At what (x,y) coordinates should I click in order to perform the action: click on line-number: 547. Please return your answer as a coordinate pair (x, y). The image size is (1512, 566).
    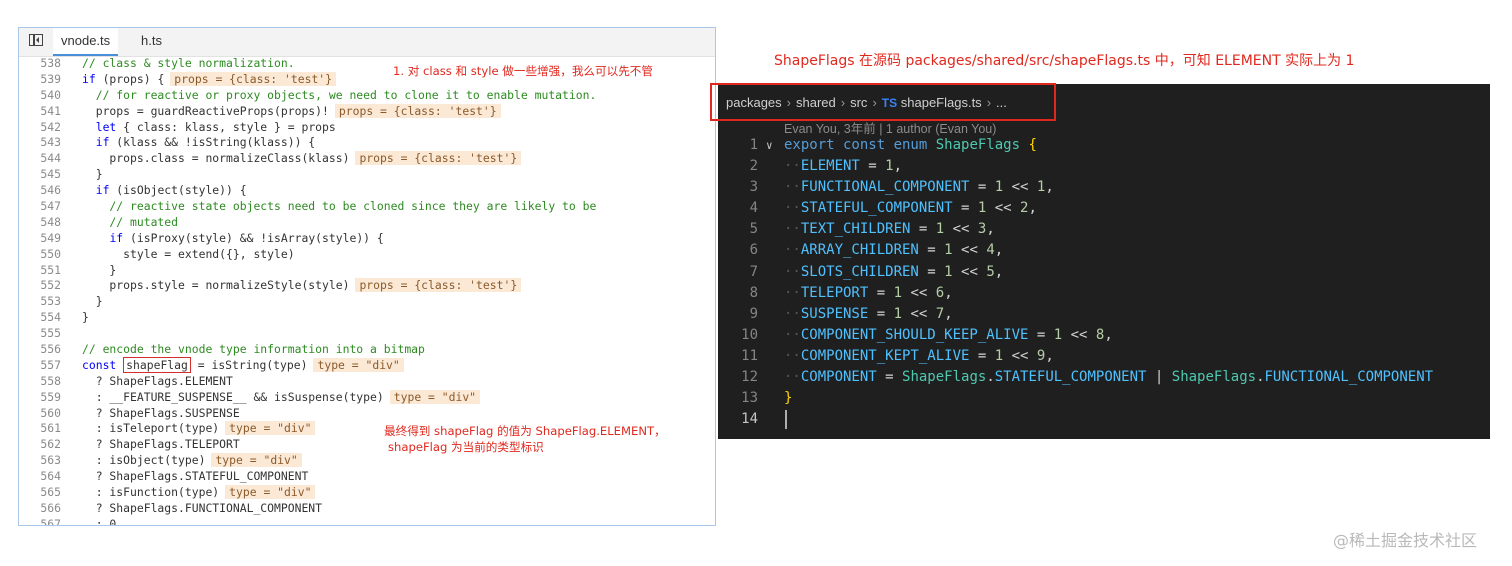
    Looking at the image, I should click on (50, 206).